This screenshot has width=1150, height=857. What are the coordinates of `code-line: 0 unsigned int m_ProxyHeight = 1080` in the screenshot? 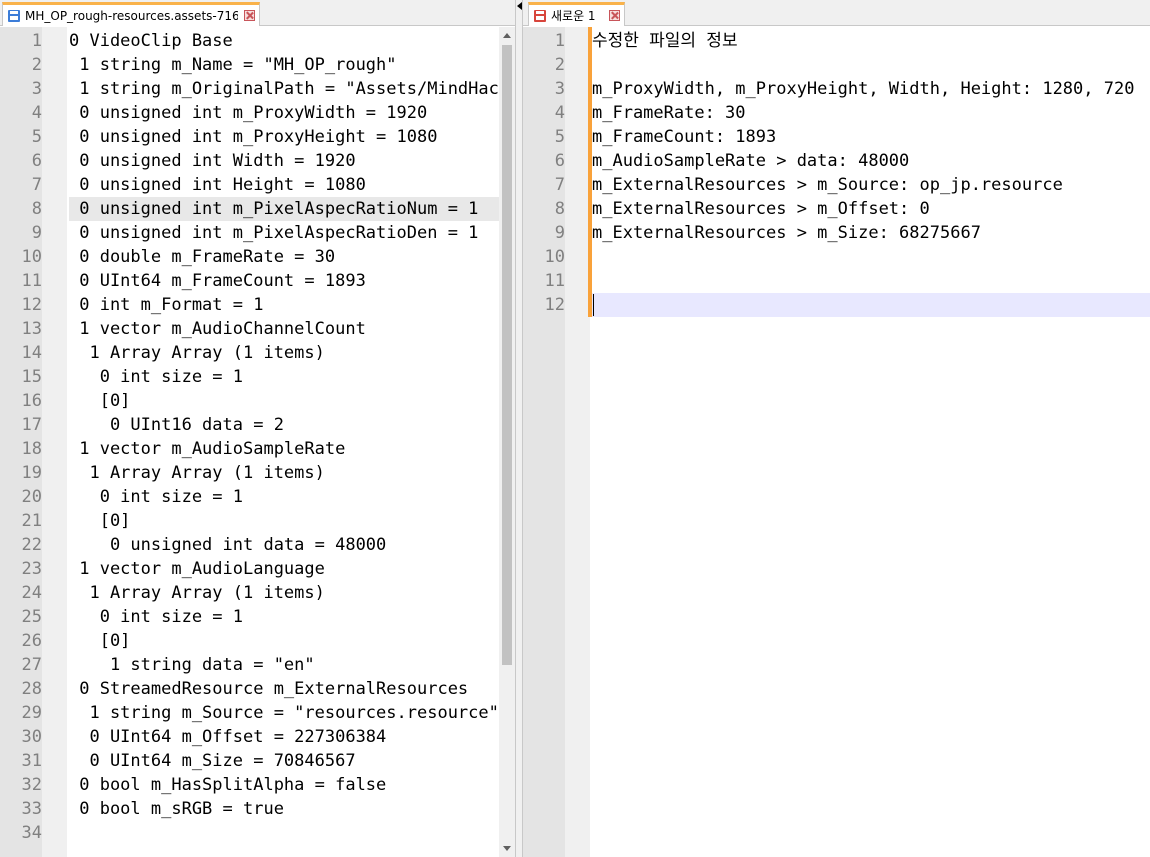 It's located at (292, 137).